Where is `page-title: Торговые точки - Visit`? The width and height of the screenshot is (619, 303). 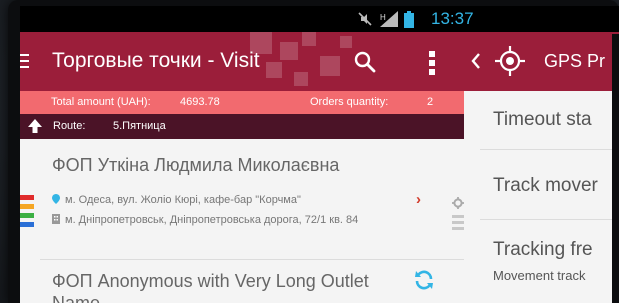 page-title: Торговые точки - Visit is located at coordinates (156, 60).